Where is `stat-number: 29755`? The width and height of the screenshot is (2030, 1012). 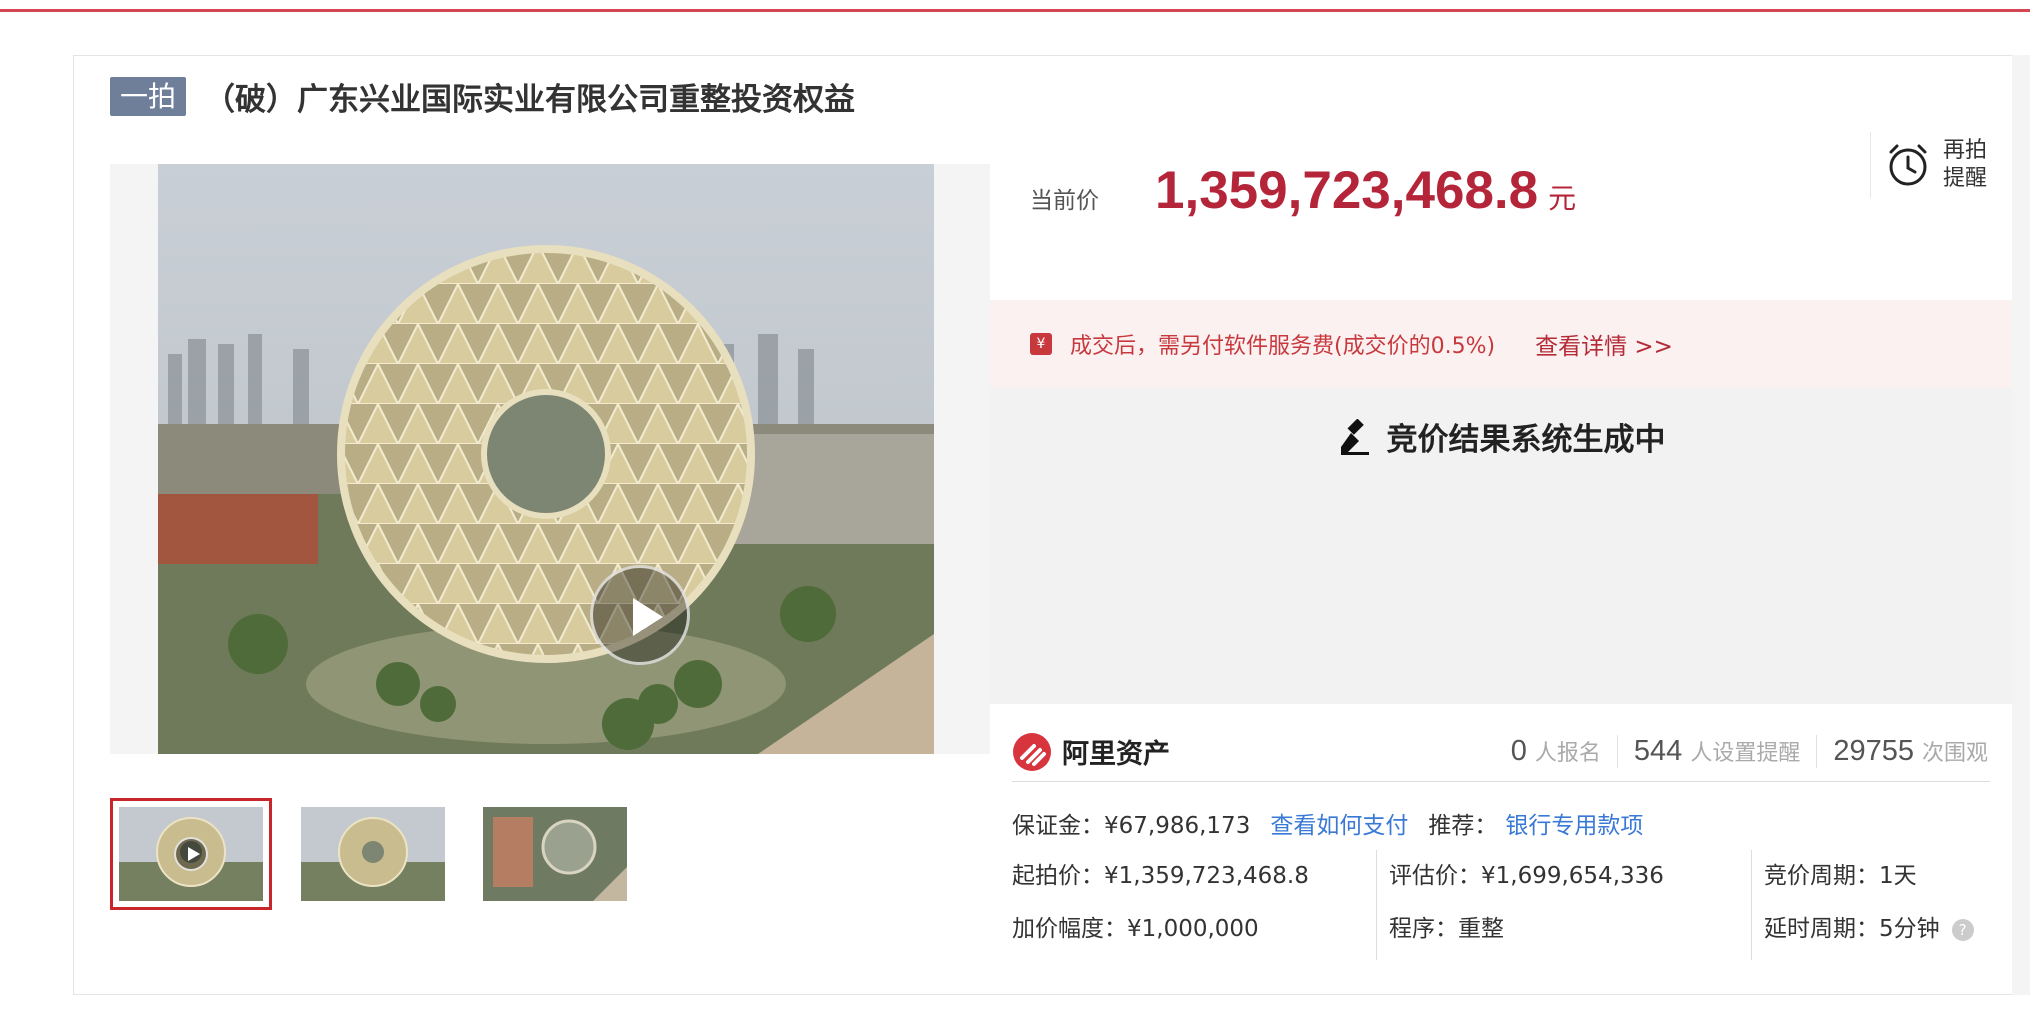
stat-number: 29755 is located at coordinates (1873, 751).